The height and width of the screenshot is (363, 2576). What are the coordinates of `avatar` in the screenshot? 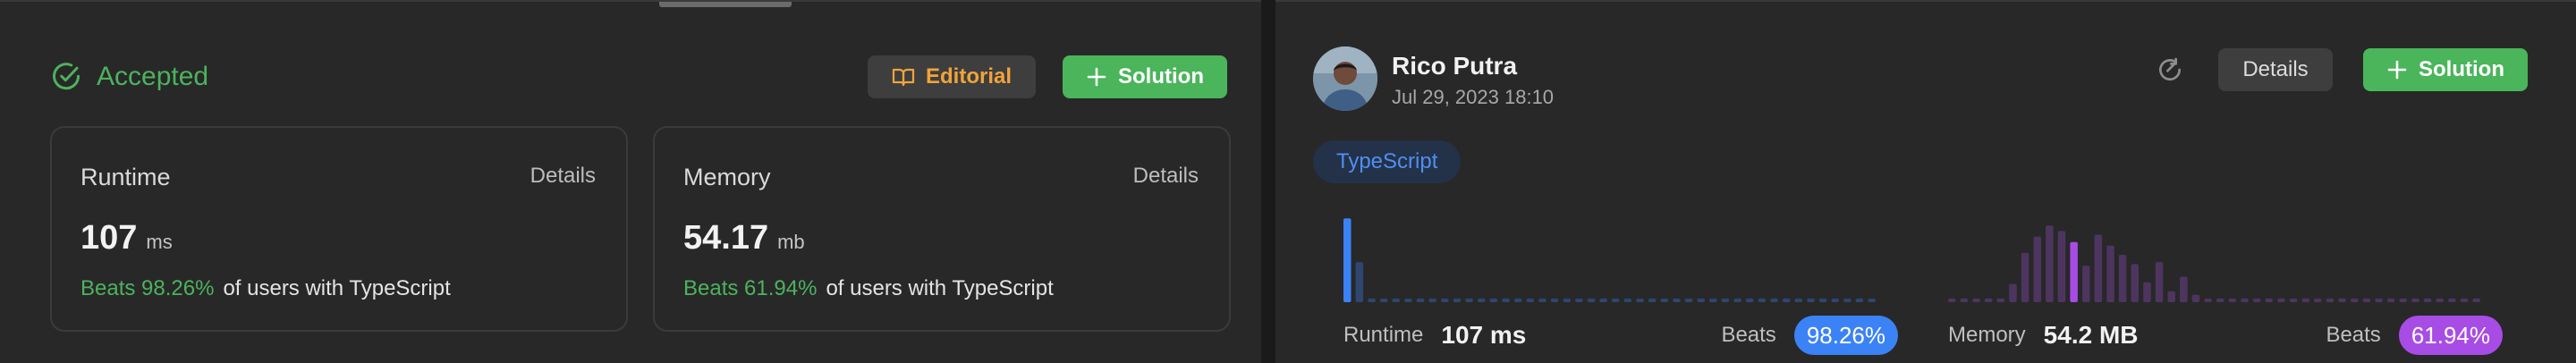 It's located at (1345, 78).